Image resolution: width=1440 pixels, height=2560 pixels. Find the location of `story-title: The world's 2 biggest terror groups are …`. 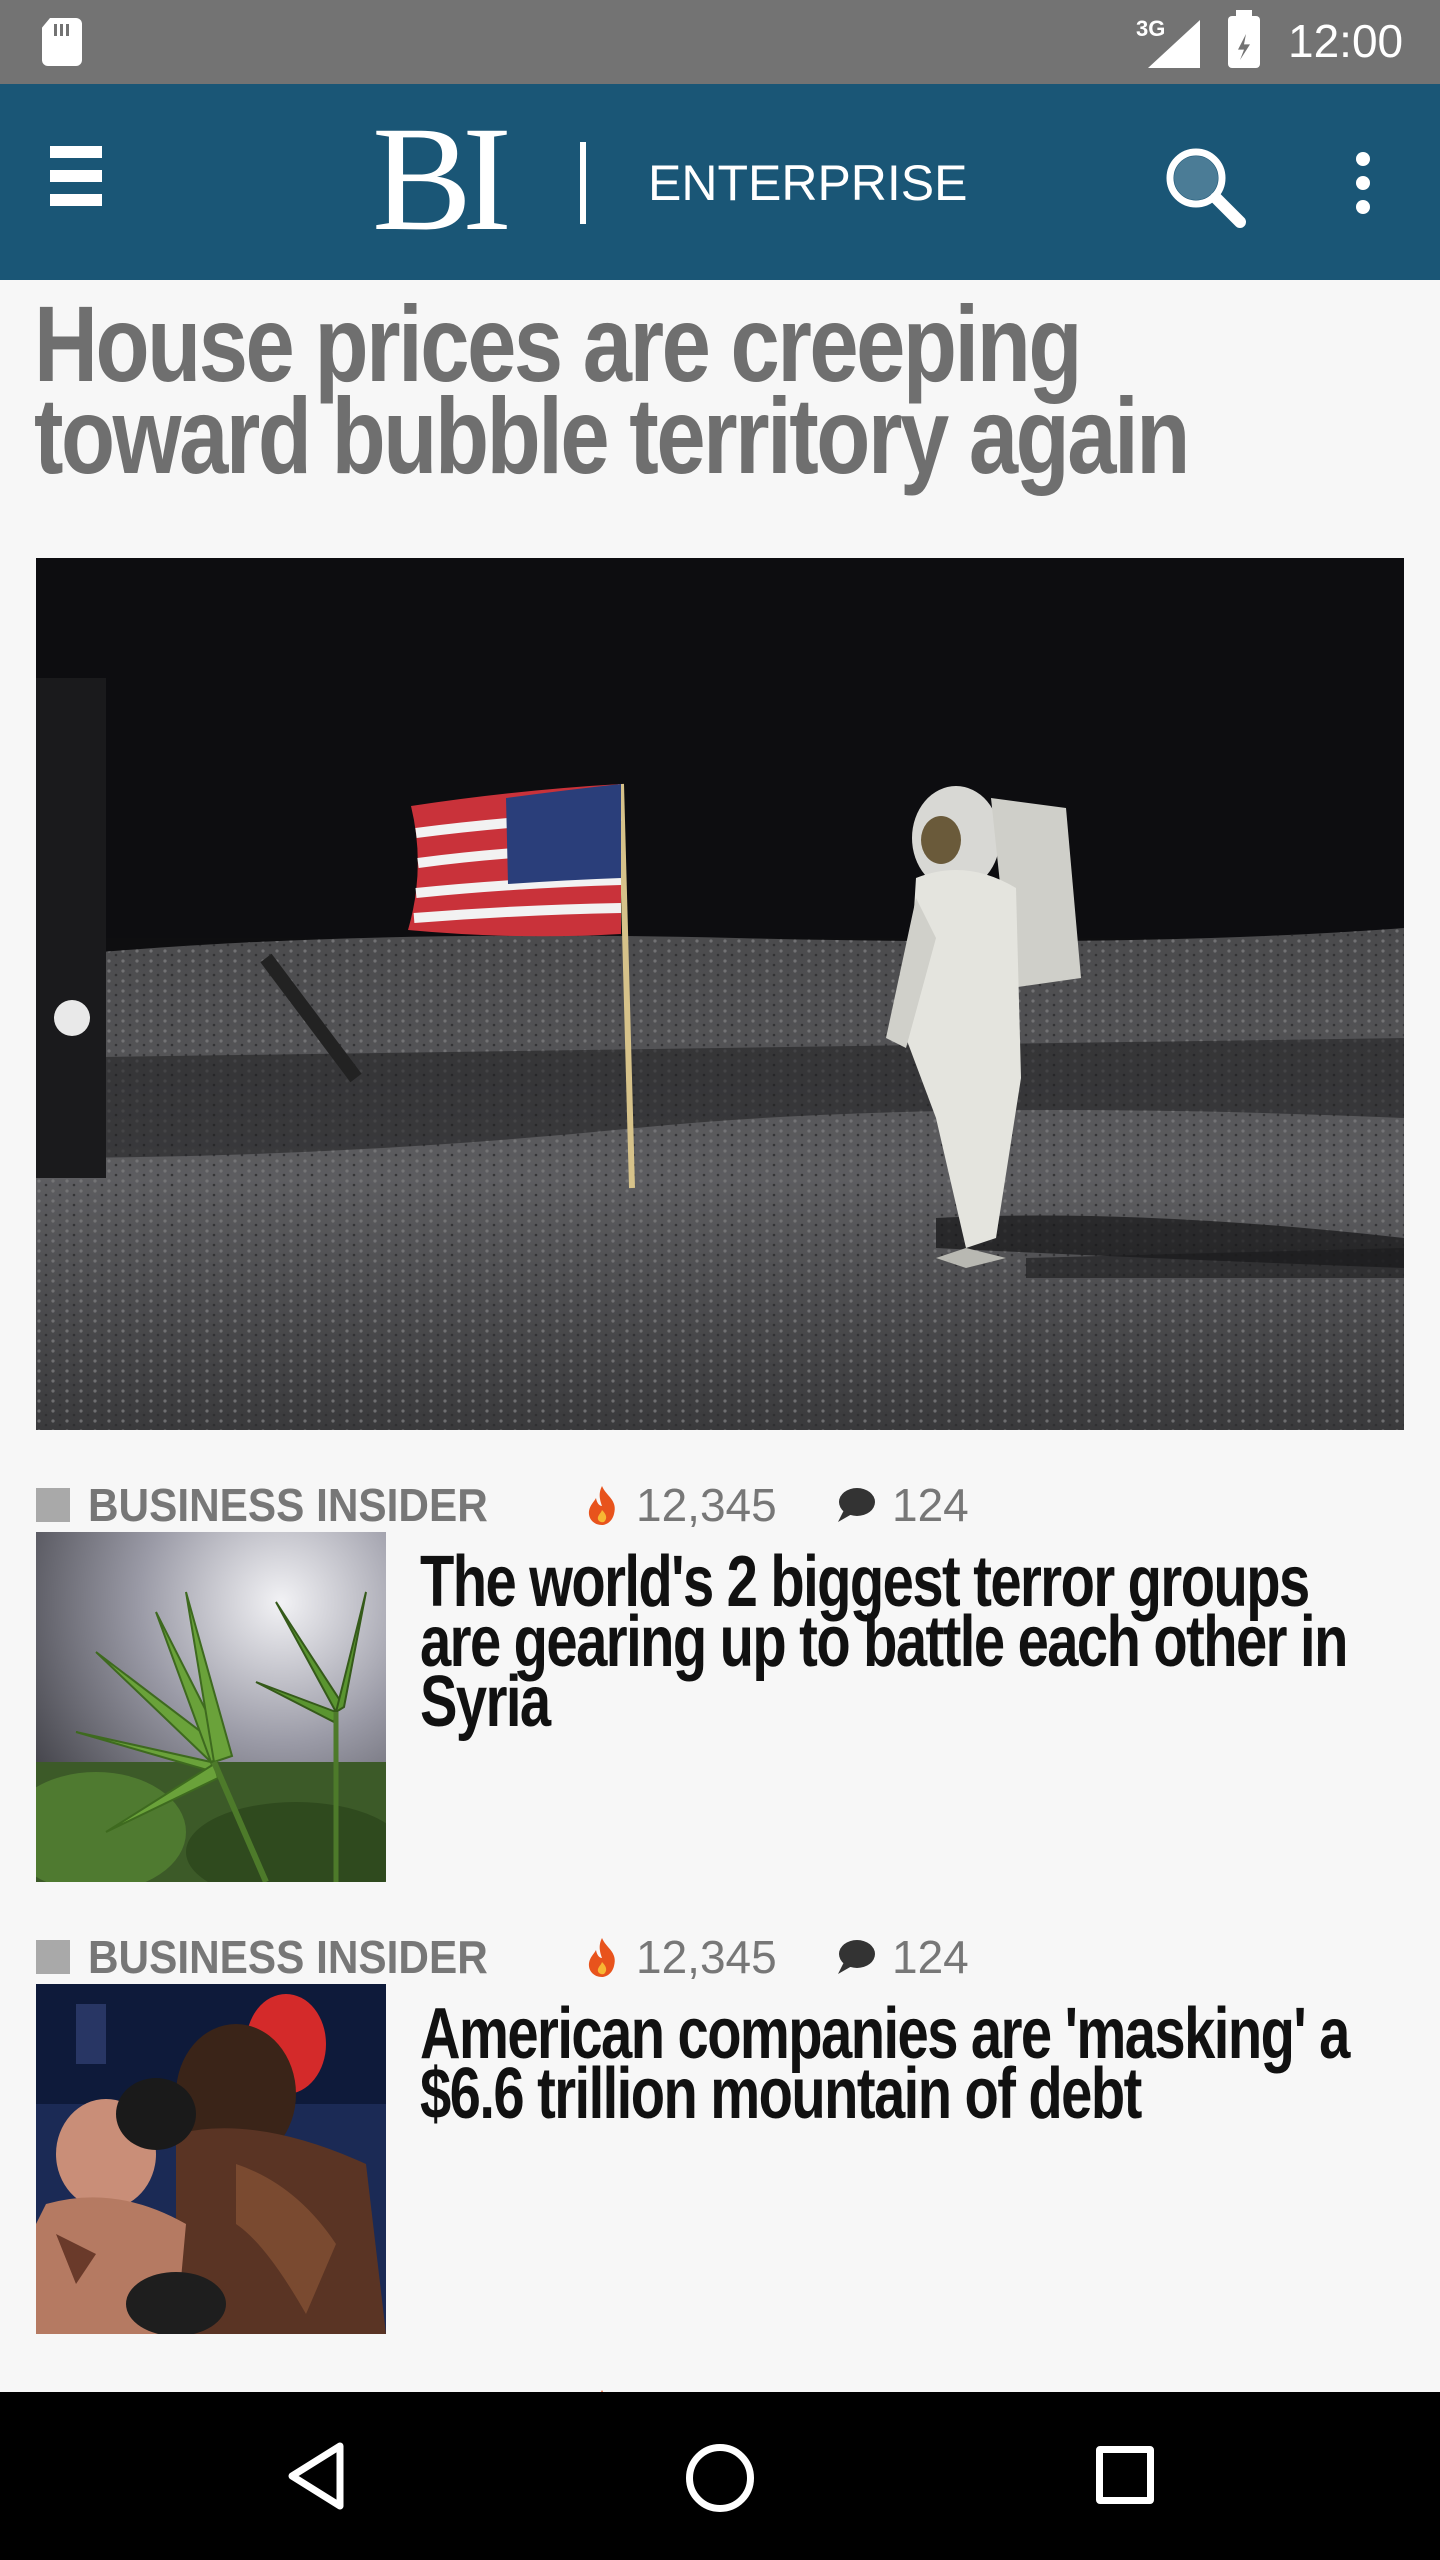

story-title: The world's 2 biggest terror groups are … is located at coordinates (896, 1642).